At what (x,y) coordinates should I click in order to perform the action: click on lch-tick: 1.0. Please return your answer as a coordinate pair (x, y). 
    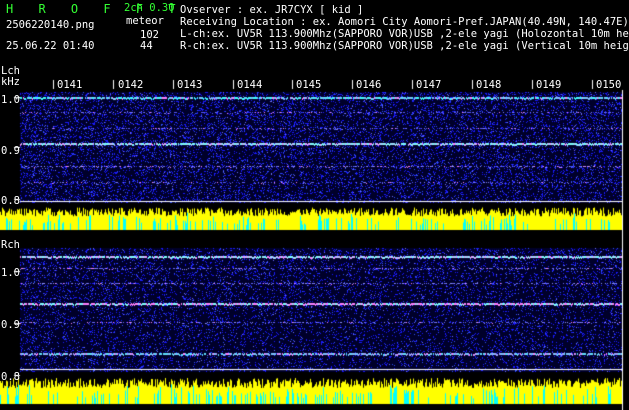
    Looking at the image, I should click on (10, 100).